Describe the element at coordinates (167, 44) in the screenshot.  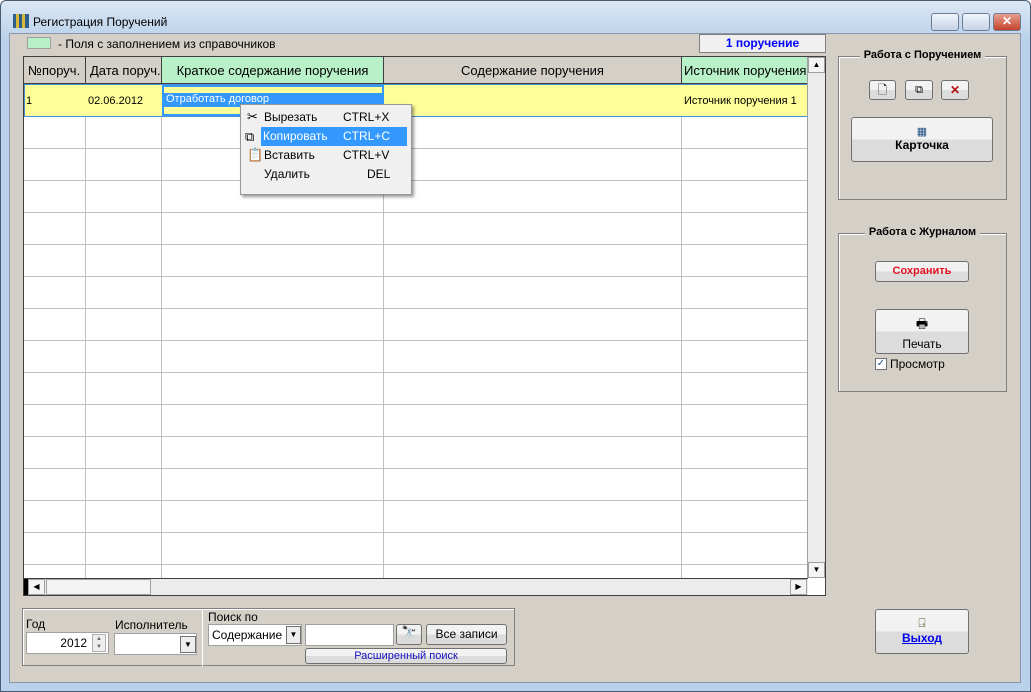
I see `legend-text: - Поля с заполнением из справочников` at that location.